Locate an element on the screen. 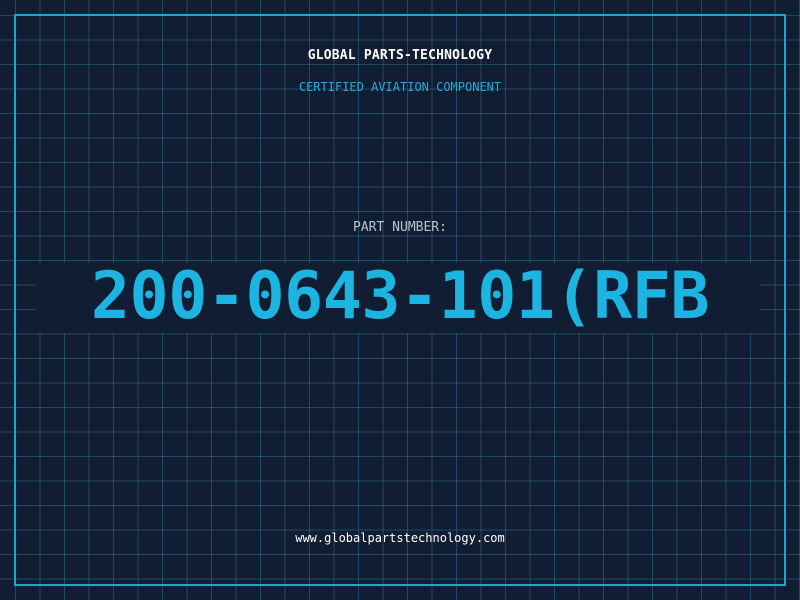  brand-title: GLOBAL PARTS-TECHNOLOGY is located at coordinates (400, 55).